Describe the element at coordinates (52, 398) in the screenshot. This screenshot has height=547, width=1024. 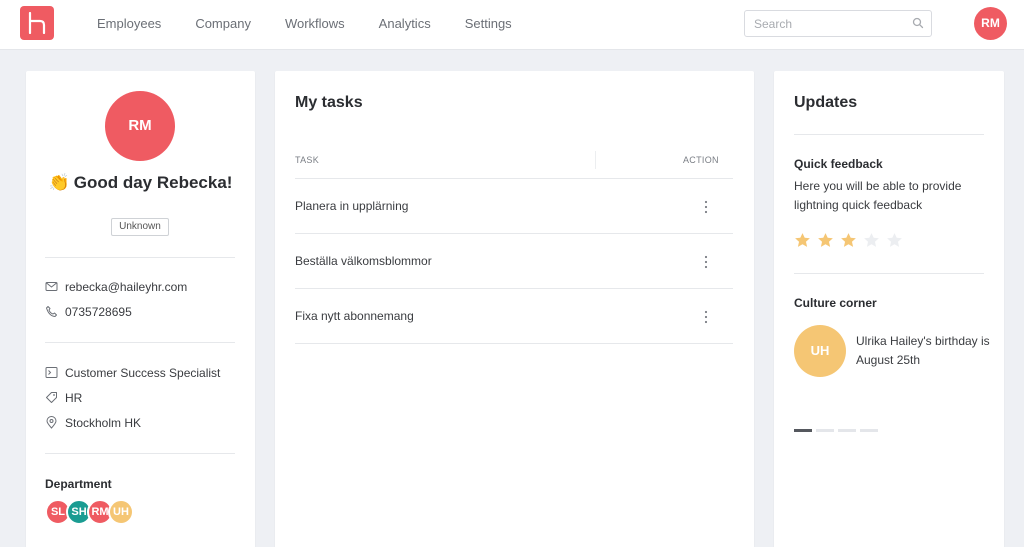
I see `tag-icon` at that location.